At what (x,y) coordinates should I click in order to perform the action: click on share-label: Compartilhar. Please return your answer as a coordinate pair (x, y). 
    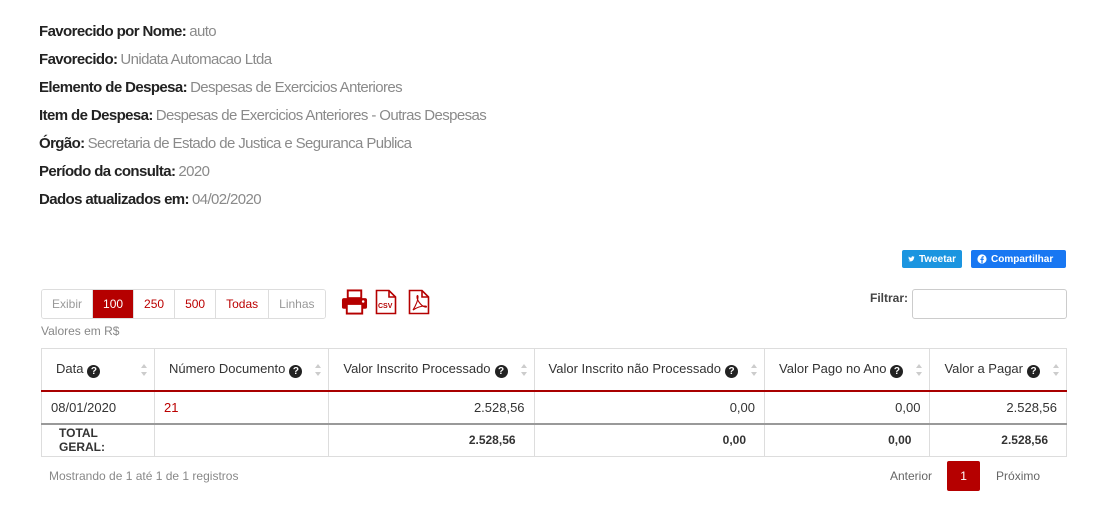
    Looking at the image, I should click on (1022, 259).